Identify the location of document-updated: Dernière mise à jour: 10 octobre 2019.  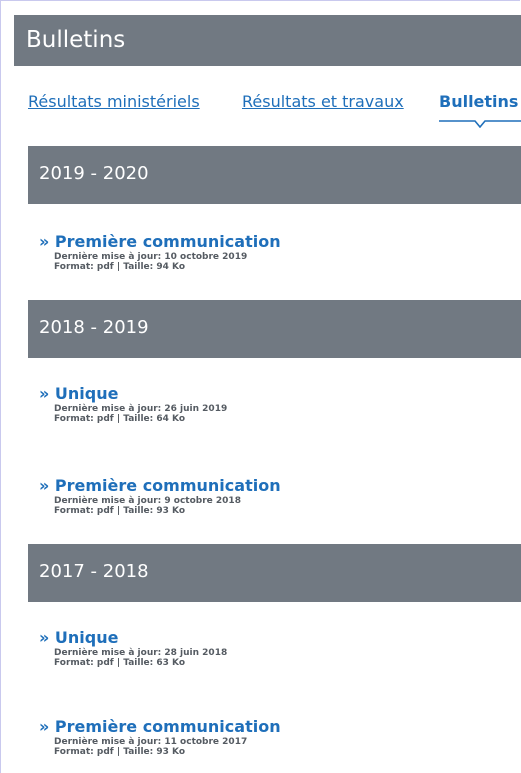
(151, 257).